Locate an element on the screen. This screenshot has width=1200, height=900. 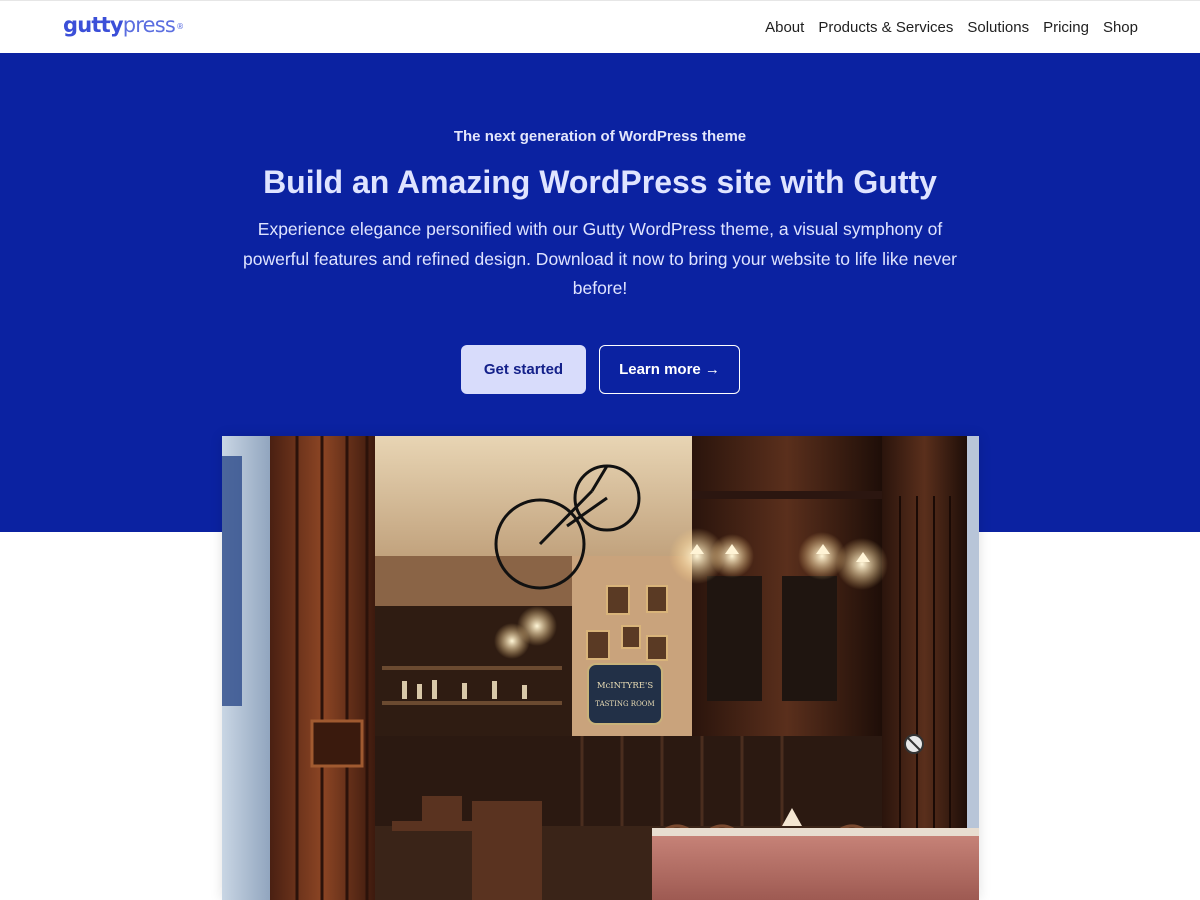
sign-subtitle: TASTING ROOM is located at coordinates (624, 704).